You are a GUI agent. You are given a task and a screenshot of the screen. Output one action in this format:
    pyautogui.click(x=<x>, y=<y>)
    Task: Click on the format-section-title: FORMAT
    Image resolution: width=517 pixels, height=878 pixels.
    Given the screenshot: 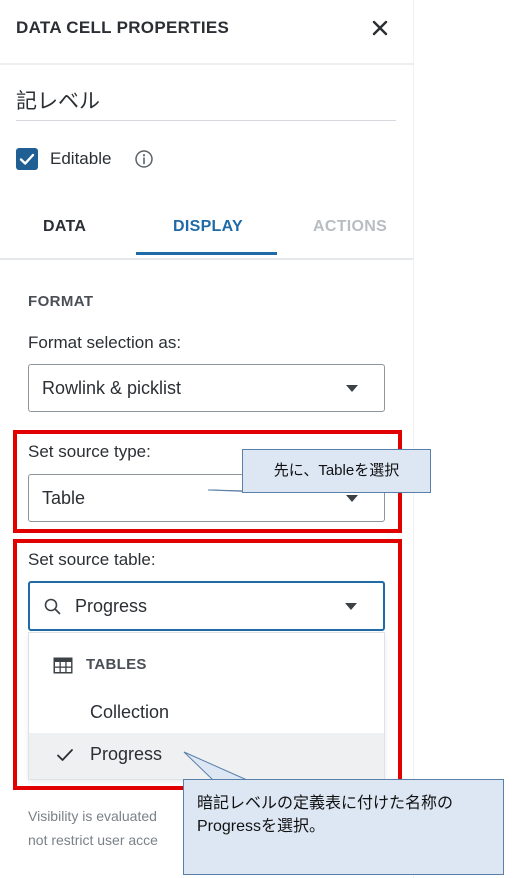 What is the action you would take?
    pyautogui.click(x=61, y=301)
    